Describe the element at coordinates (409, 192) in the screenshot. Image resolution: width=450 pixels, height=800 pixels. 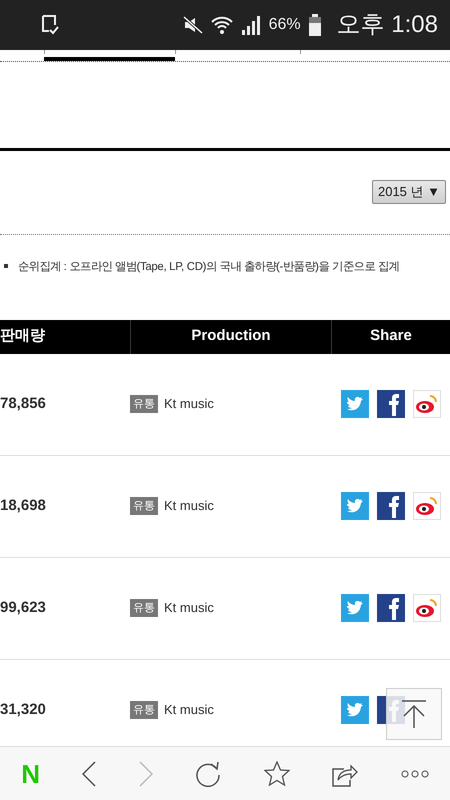
I see `year-select: 2015 년 ▼` at that location.